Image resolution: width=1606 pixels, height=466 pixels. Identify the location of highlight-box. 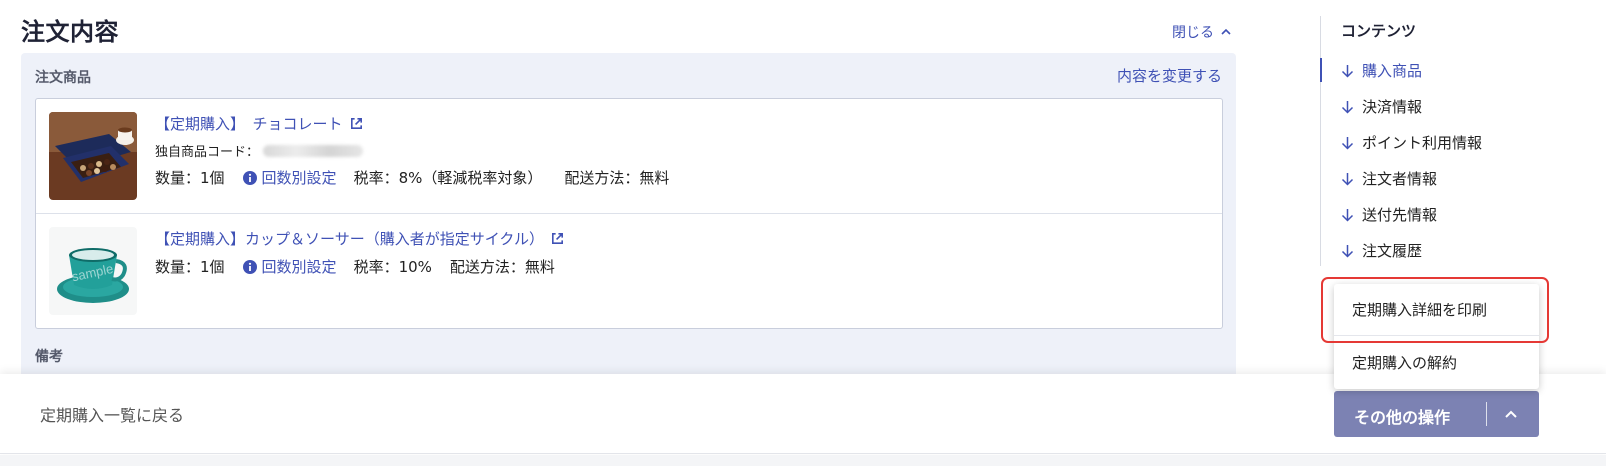
(1435, 310).